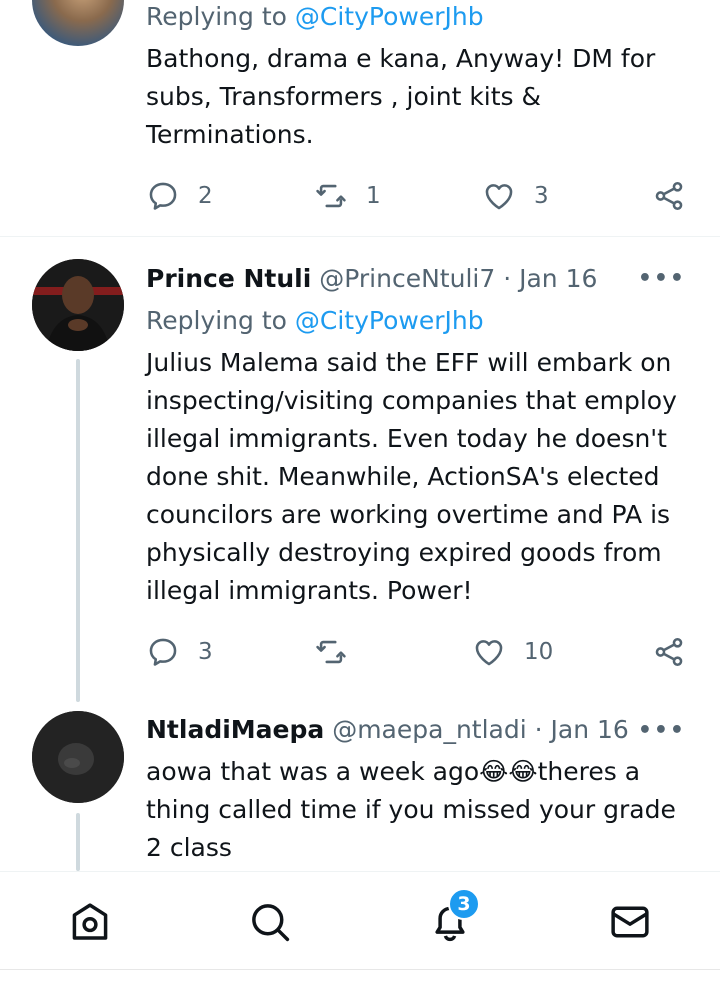 This screenshot has width=720, height=981. I want to click on tweet-header: NtladiMaepa @maepa_ntladi · Jan 16, so click(387, 730).